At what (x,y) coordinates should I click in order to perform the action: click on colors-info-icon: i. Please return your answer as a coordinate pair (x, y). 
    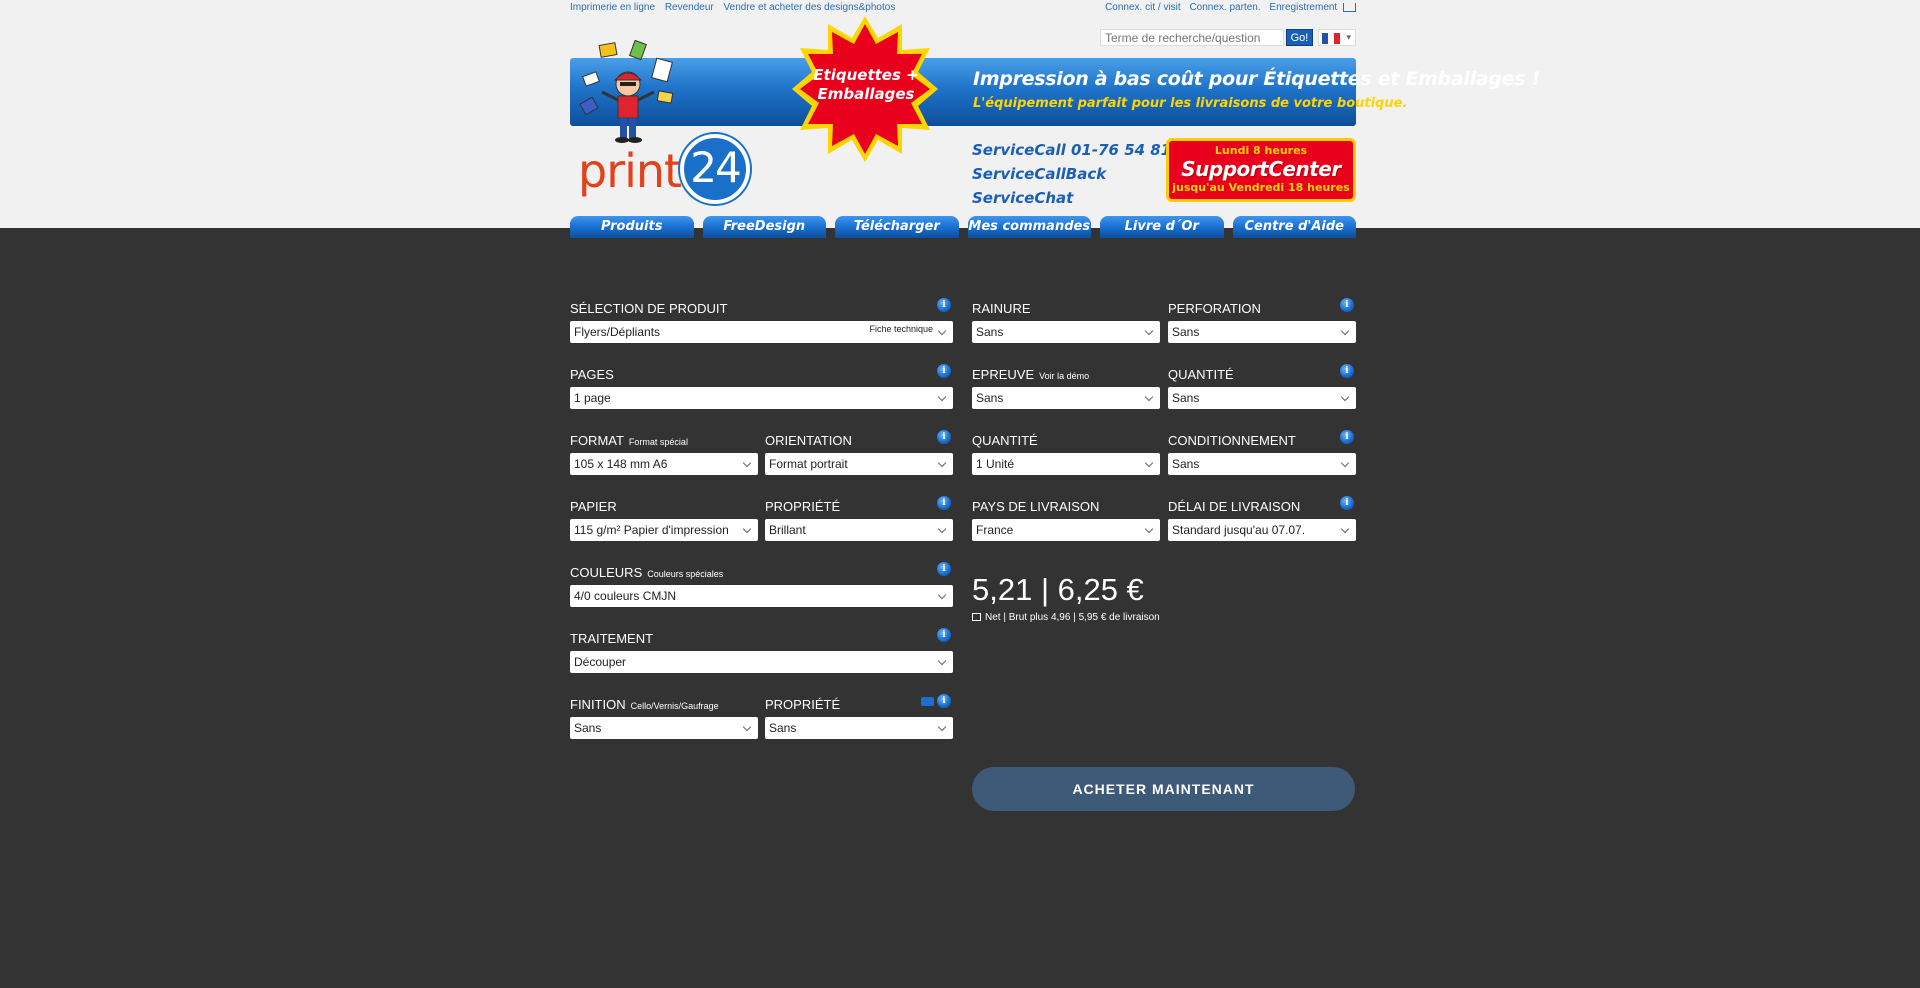
    Looking at the image, I should click on (944, 569).